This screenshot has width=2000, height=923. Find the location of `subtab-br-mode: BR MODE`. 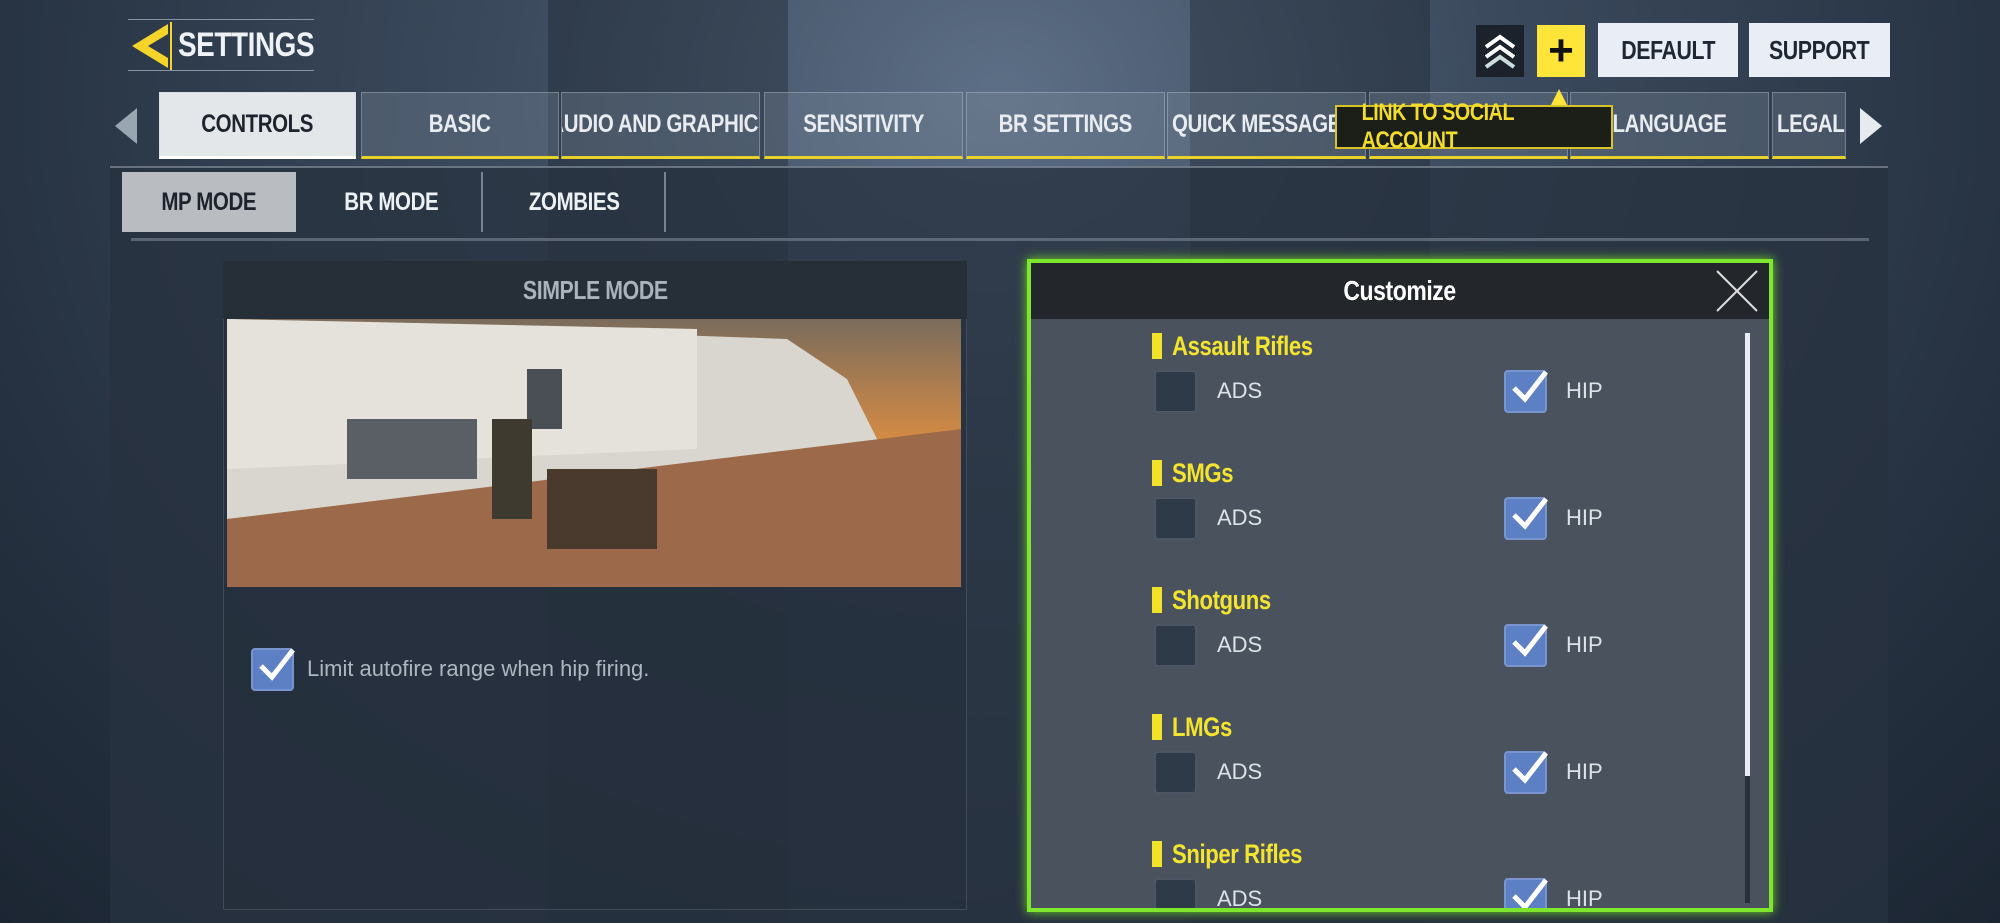

subtab-br-mode: BR MODE is located at coordinates (392, 202).